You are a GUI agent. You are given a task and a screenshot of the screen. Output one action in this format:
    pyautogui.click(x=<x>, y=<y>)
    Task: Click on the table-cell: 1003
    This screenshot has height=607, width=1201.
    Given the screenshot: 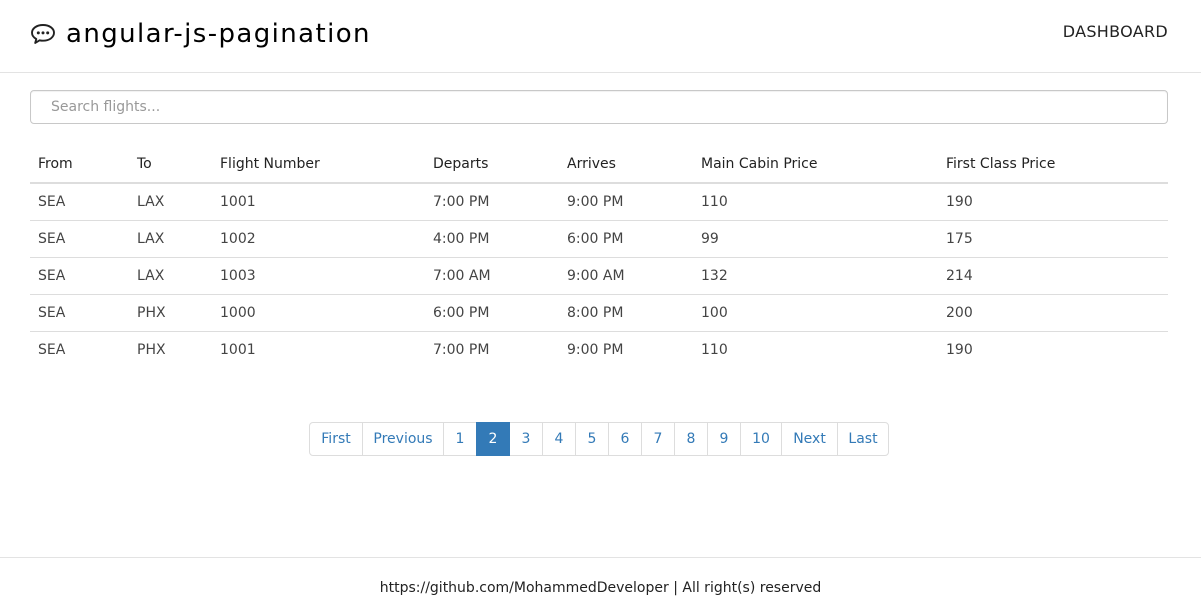 What is the action you would take?
    pyautogui.click(x=318, y=276)
    